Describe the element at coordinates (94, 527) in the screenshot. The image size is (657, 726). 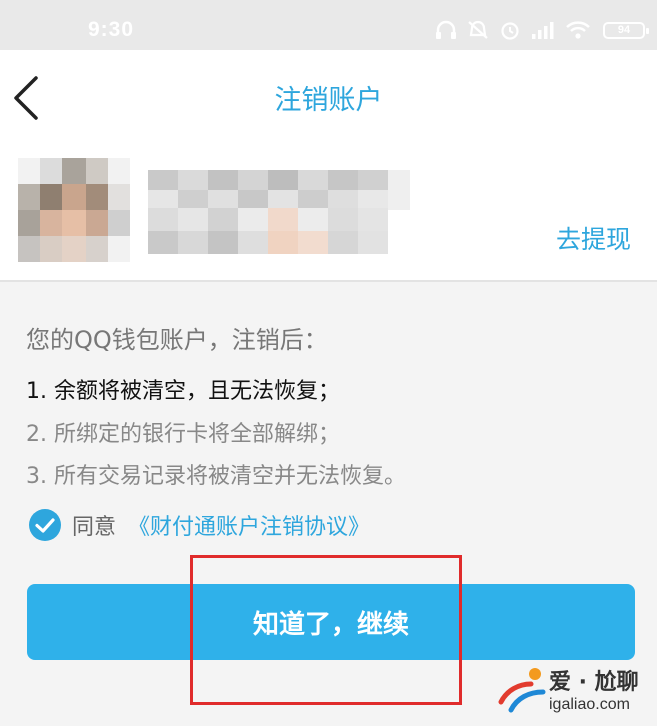
I see `agreement-label: 同意` at that location.